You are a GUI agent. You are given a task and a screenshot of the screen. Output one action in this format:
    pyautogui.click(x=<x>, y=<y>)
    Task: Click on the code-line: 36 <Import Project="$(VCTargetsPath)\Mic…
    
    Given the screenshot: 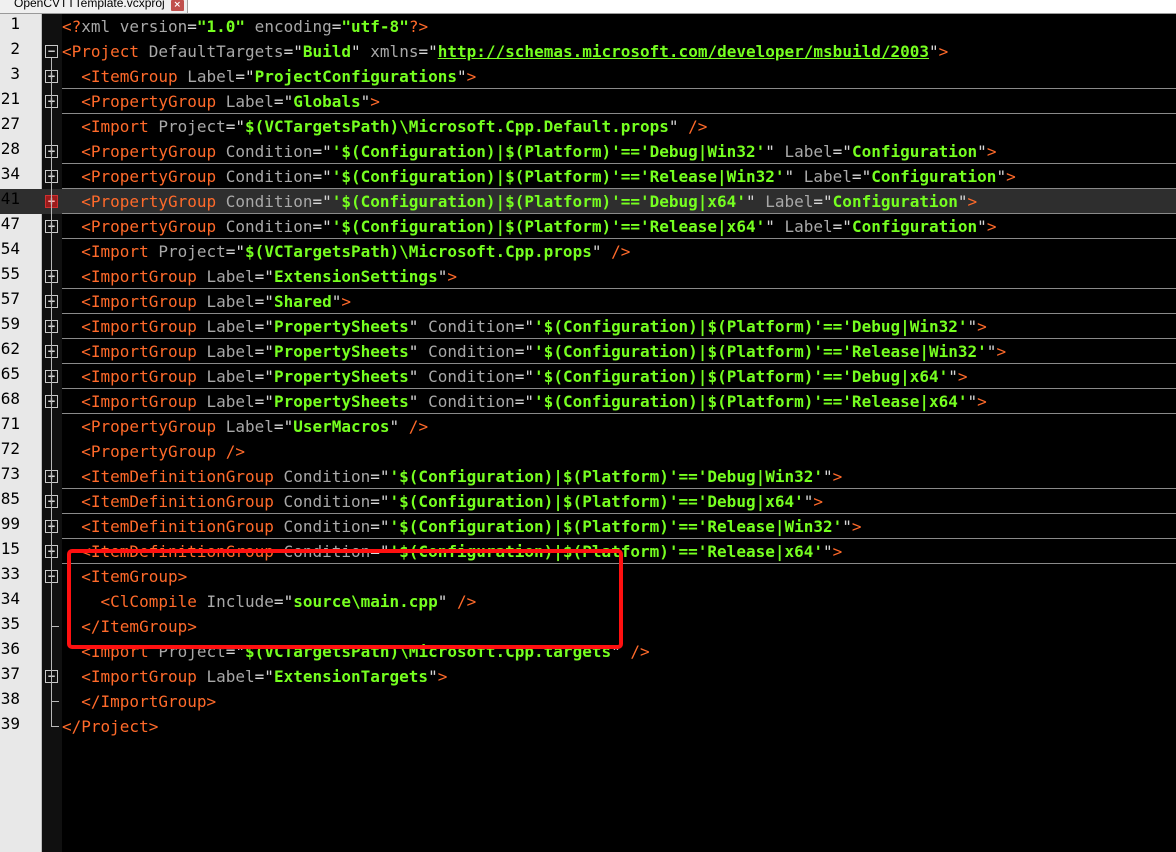 What is the action you would take?
    pyautogui.click(x=588, y=651)
    